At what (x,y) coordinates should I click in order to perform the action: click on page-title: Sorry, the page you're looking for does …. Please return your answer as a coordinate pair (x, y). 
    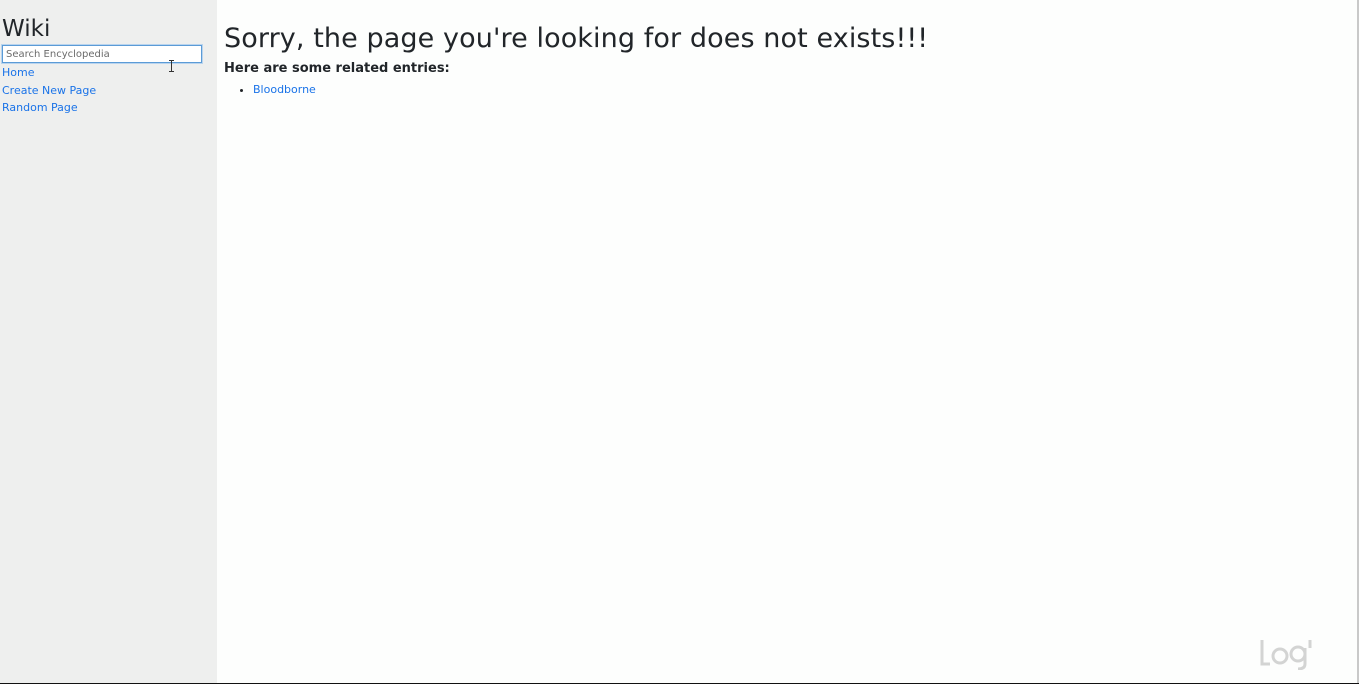
    Looking at the image, I should click on (576, 38).